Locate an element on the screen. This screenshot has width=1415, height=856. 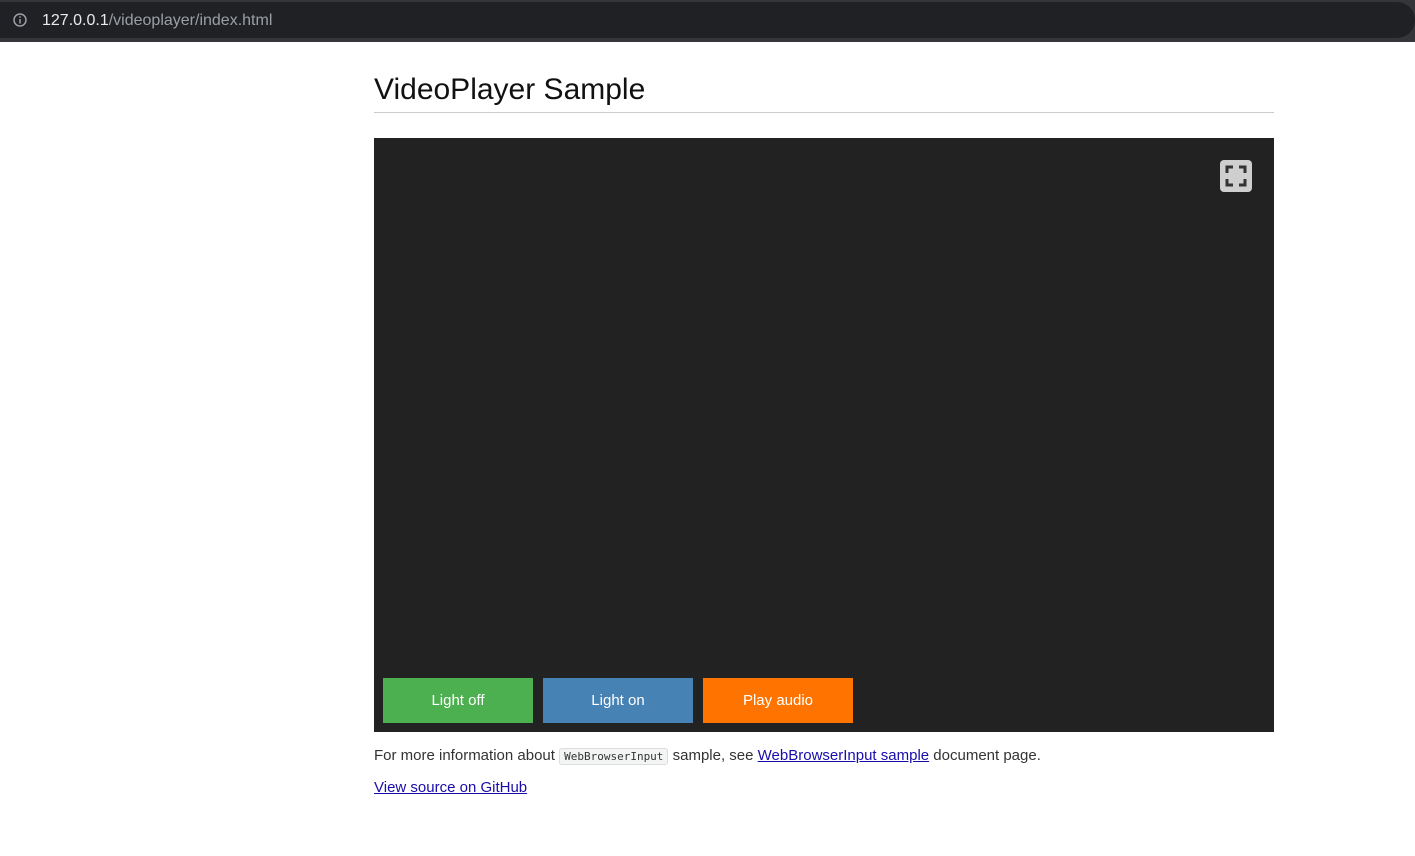
play-audio-button: Play audio is located at coordinates (778, 700).